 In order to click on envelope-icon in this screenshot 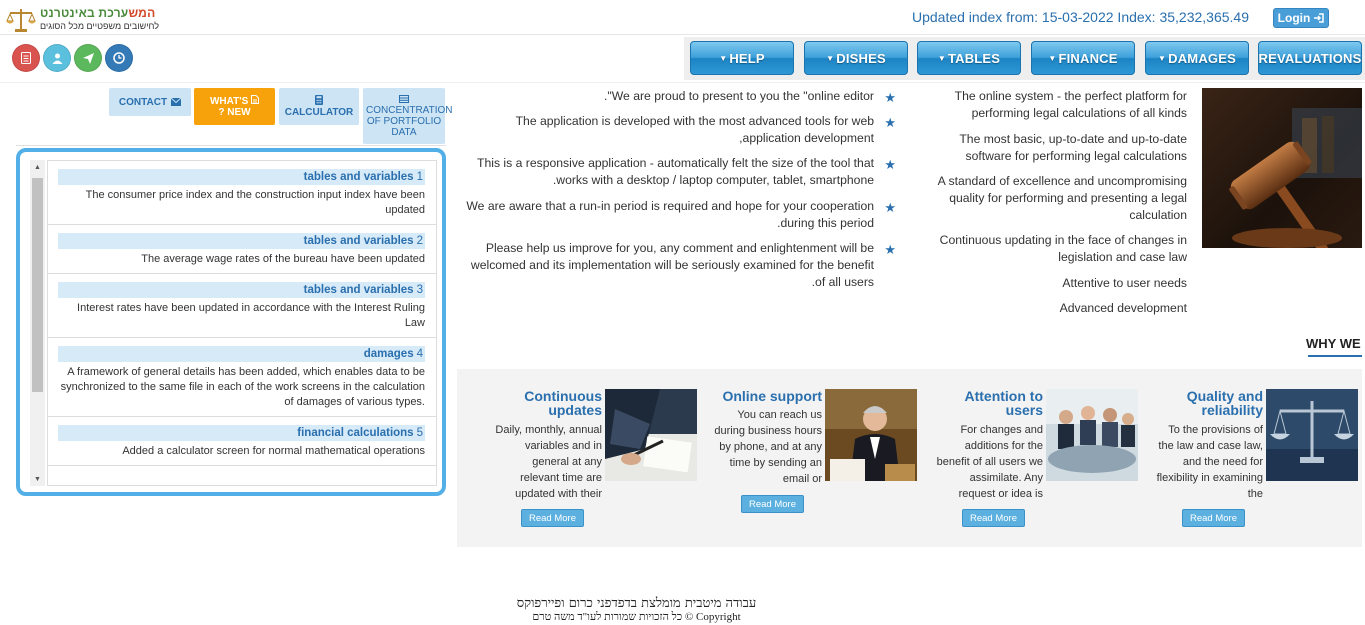, I will do `click(176, 102)`.